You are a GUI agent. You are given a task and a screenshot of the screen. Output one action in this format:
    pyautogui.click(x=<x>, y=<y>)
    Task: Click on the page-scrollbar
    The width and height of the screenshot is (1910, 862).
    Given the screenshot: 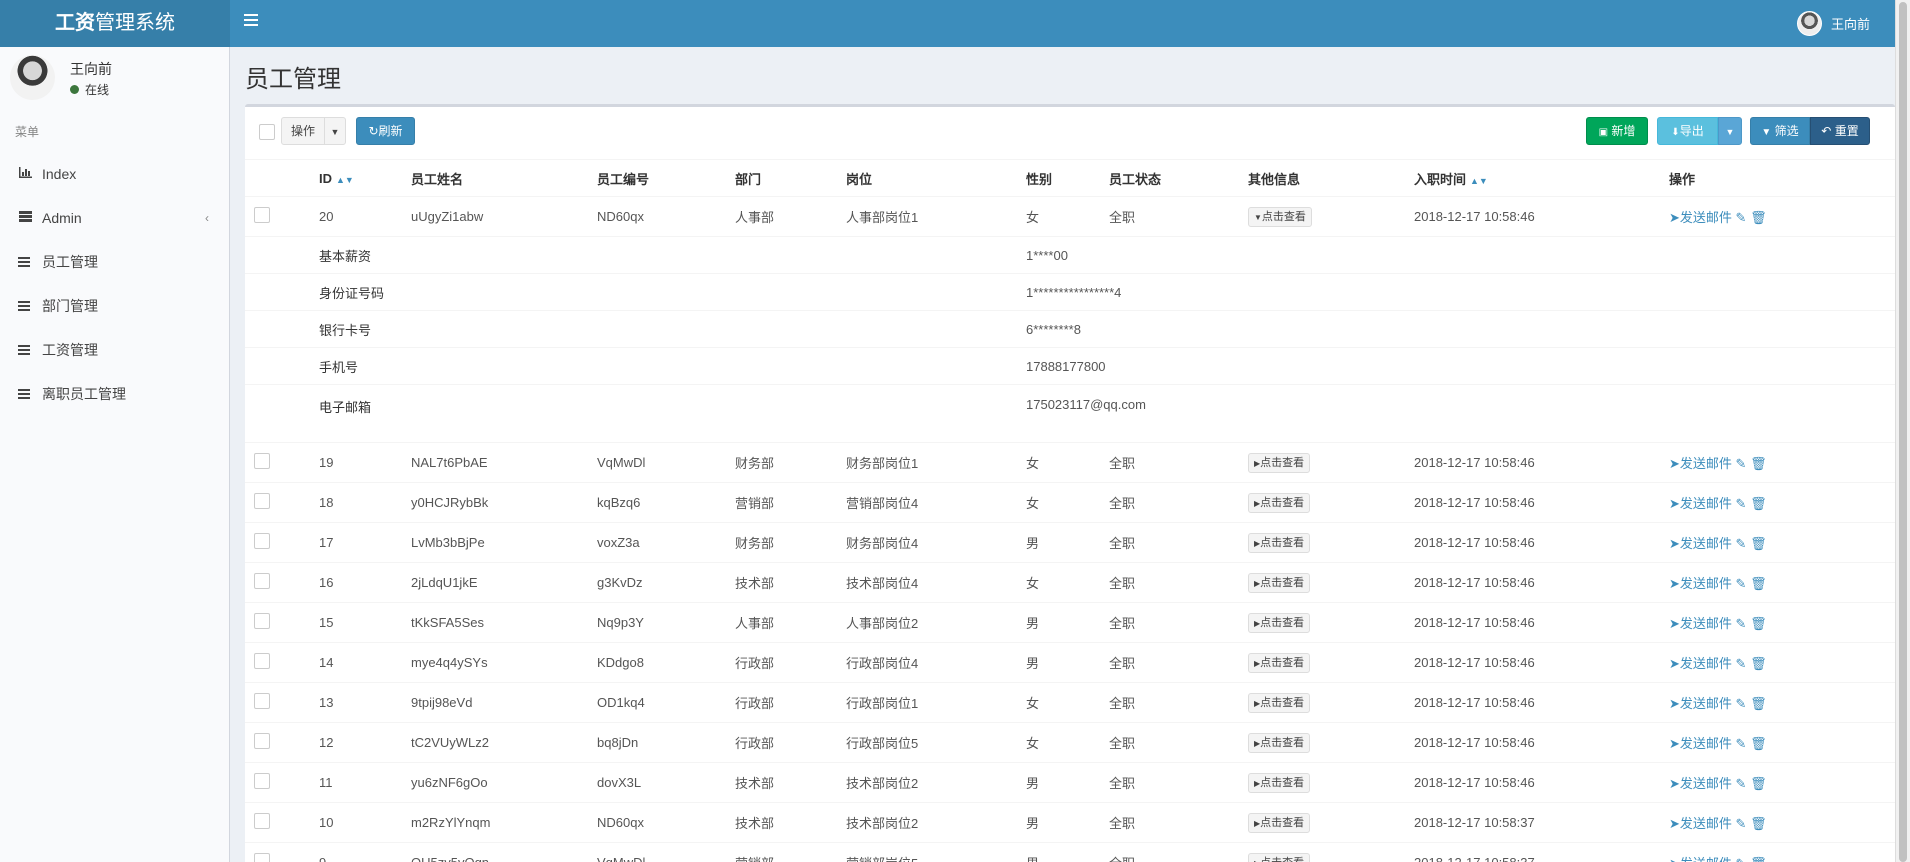 What is the action you would take?
    pyautogui.click(x=1902, y=431)
    